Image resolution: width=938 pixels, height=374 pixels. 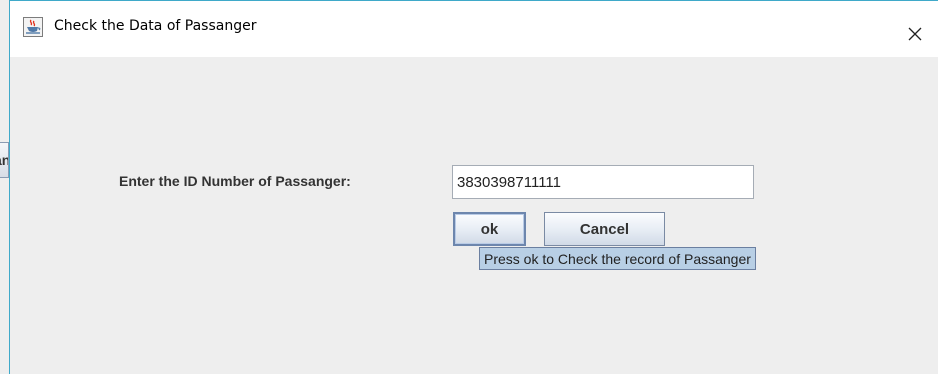 What do you see at coordinates (489, 229) in the screenshot?
I see `ok-button: ok` at bounding box center [489, 229].